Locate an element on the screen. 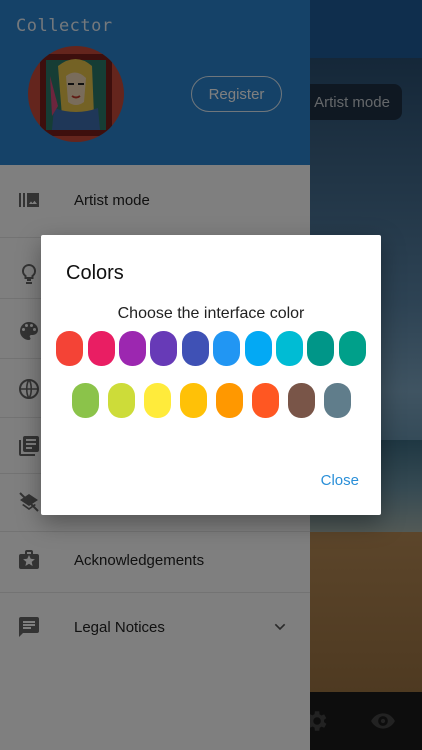 The image size is (422, 750). close-button: Close is located at coordinates (340, 480).